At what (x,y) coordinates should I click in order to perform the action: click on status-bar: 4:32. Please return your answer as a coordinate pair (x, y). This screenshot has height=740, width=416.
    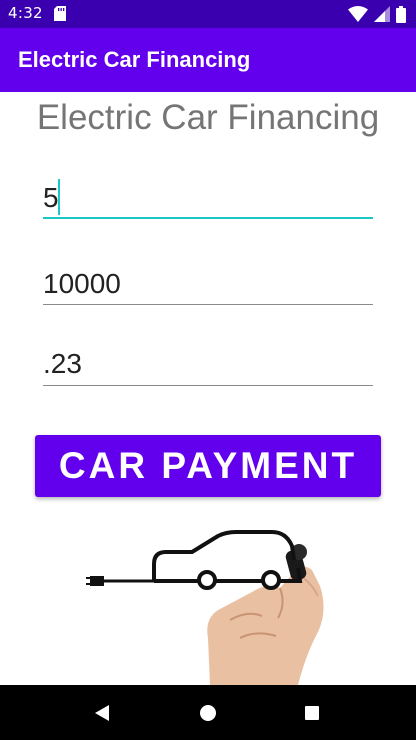
    Looking at the image, I should click on (208, 14).